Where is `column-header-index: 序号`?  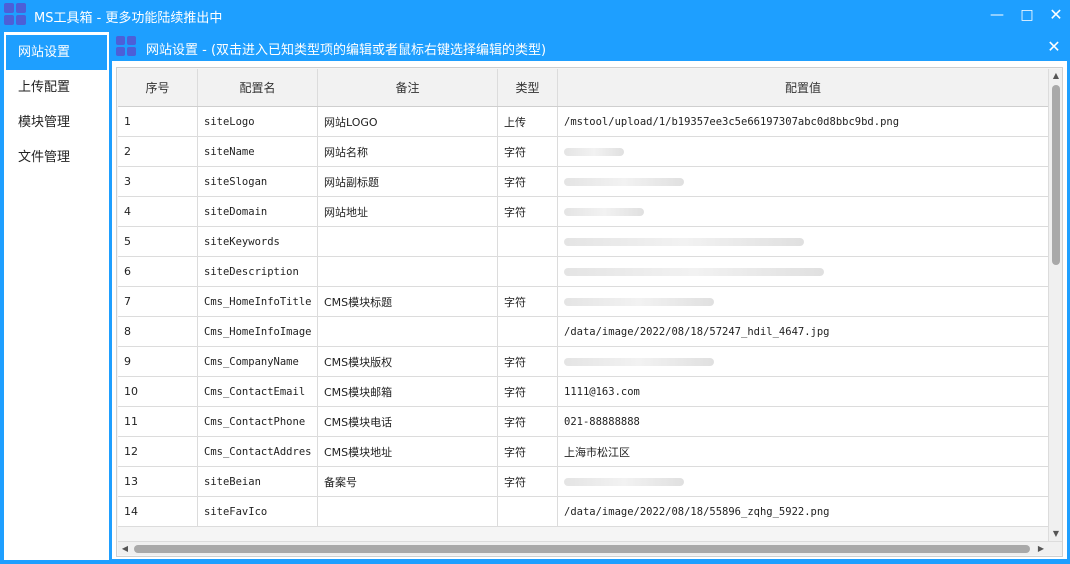 column-header-index: 序号 is located at coordinates (158, 87).